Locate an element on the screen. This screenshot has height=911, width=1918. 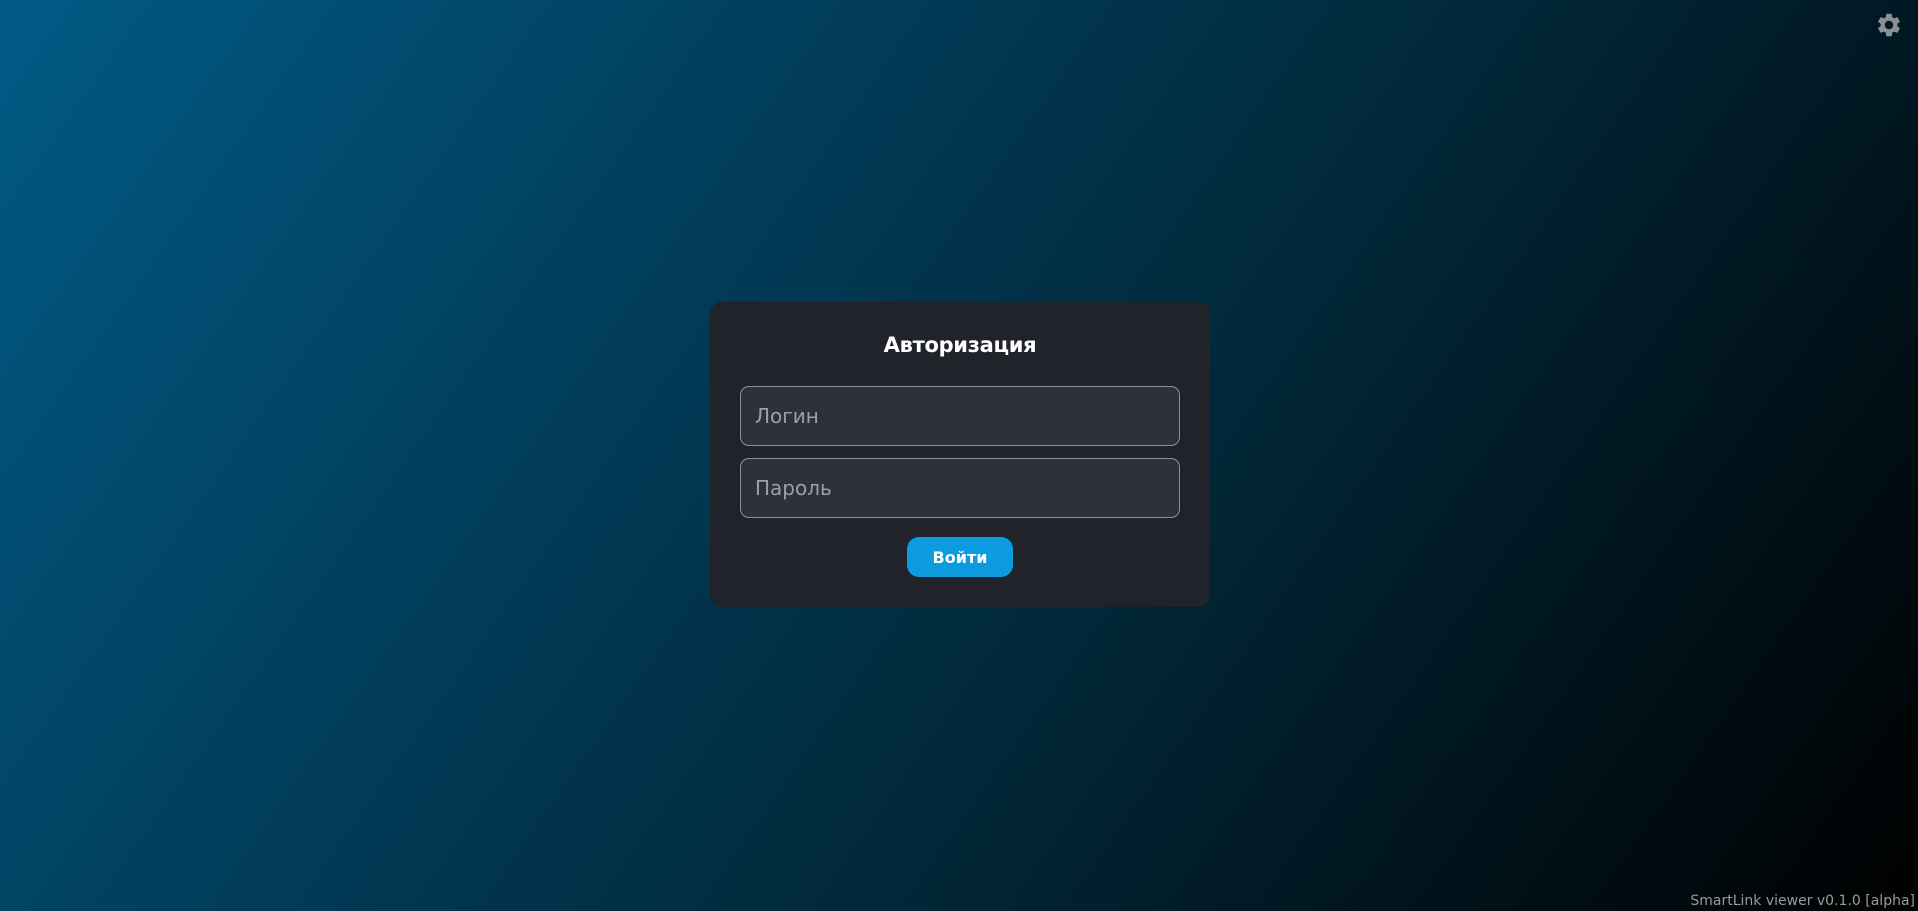
submit-row: Войти is located at coordinates (960, 557).